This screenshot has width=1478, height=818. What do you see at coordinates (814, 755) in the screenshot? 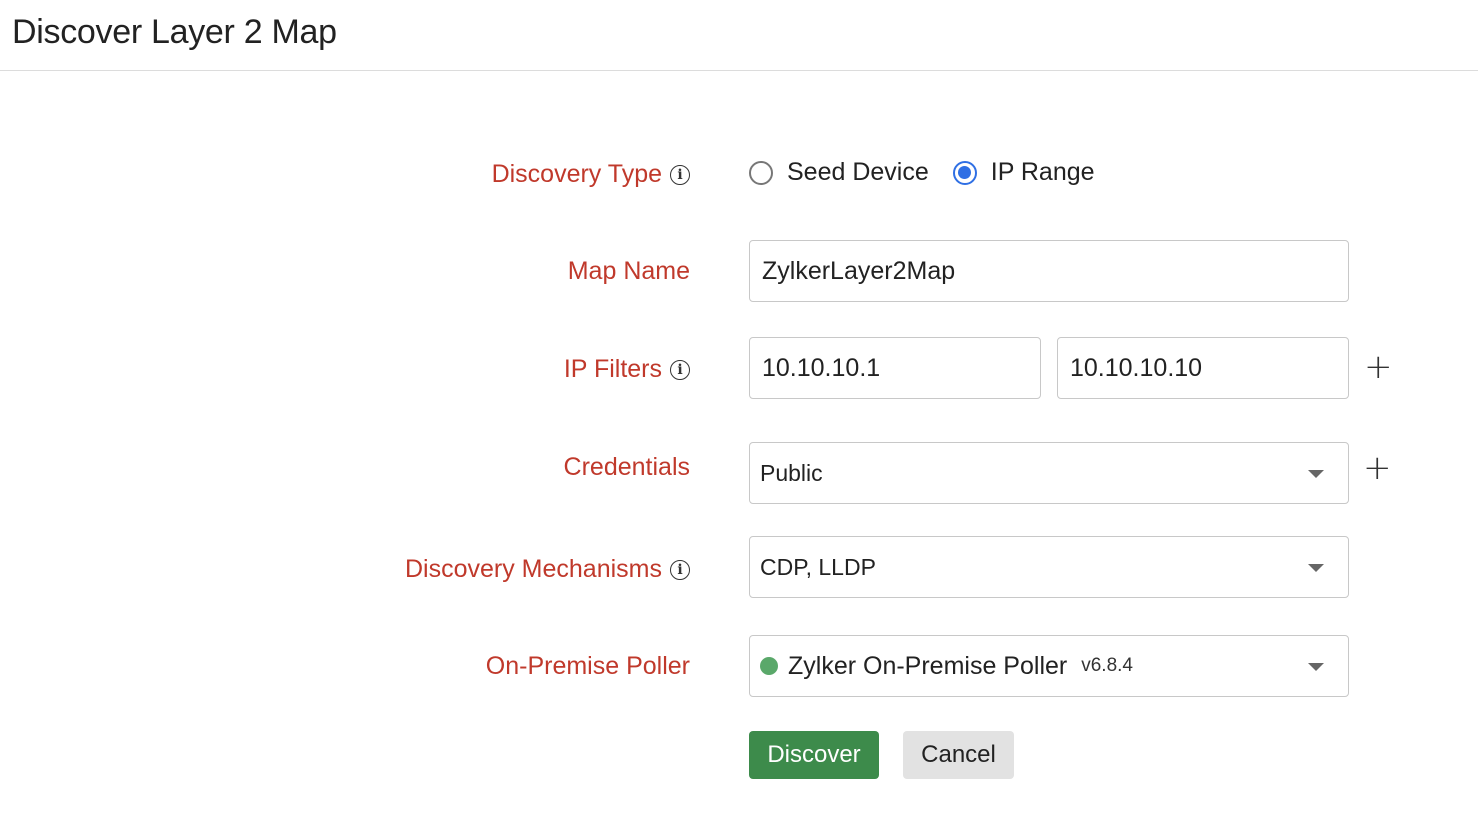
I see `discover-button: Discover` at bounding box center [814, 755].